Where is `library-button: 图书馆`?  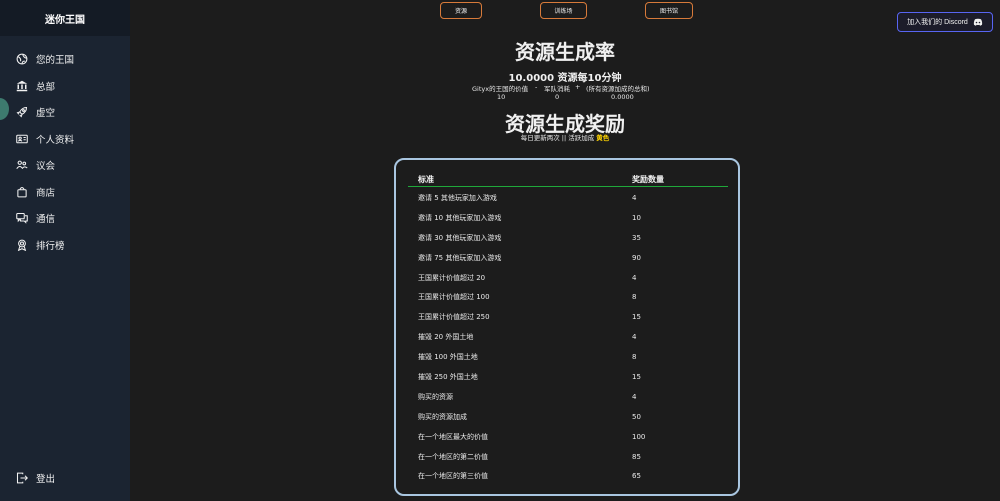
library-button: 图书馆 is located at coordinates (669, 10).